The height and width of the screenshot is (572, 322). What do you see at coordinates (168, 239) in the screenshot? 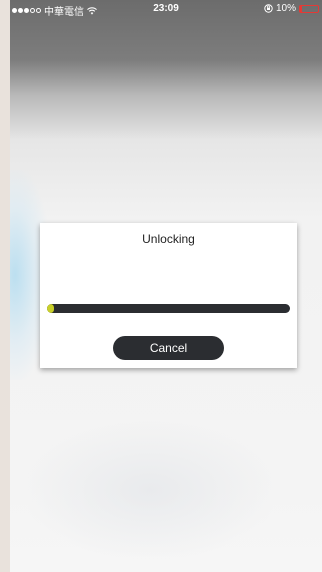
I see `dialog-title: Unlocking` at bounding box center [168, 239].